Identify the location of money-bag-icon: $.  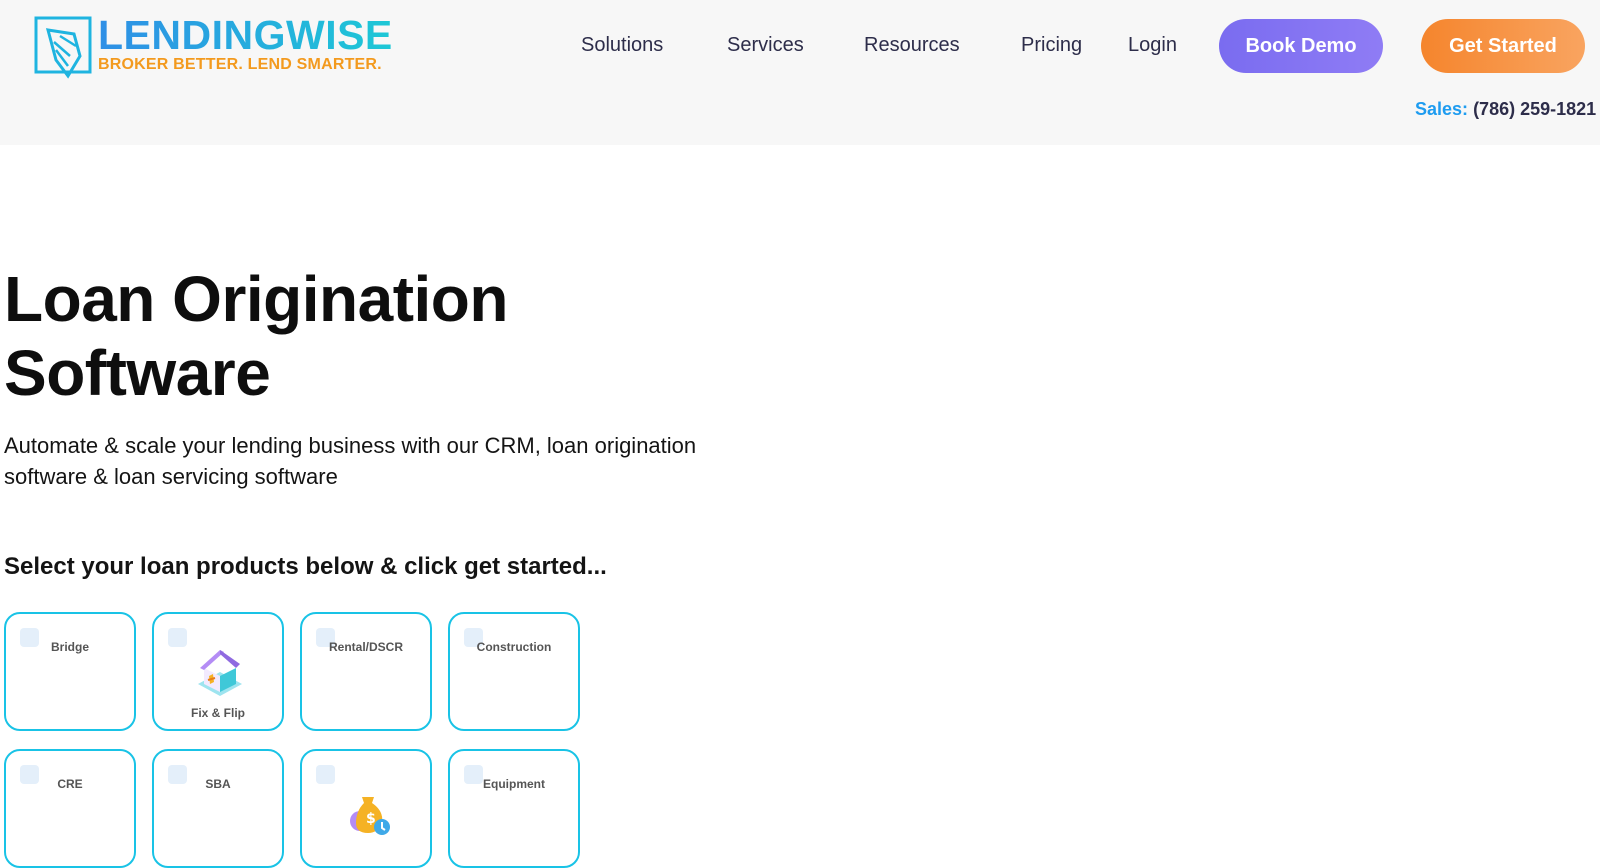
(370, 816).